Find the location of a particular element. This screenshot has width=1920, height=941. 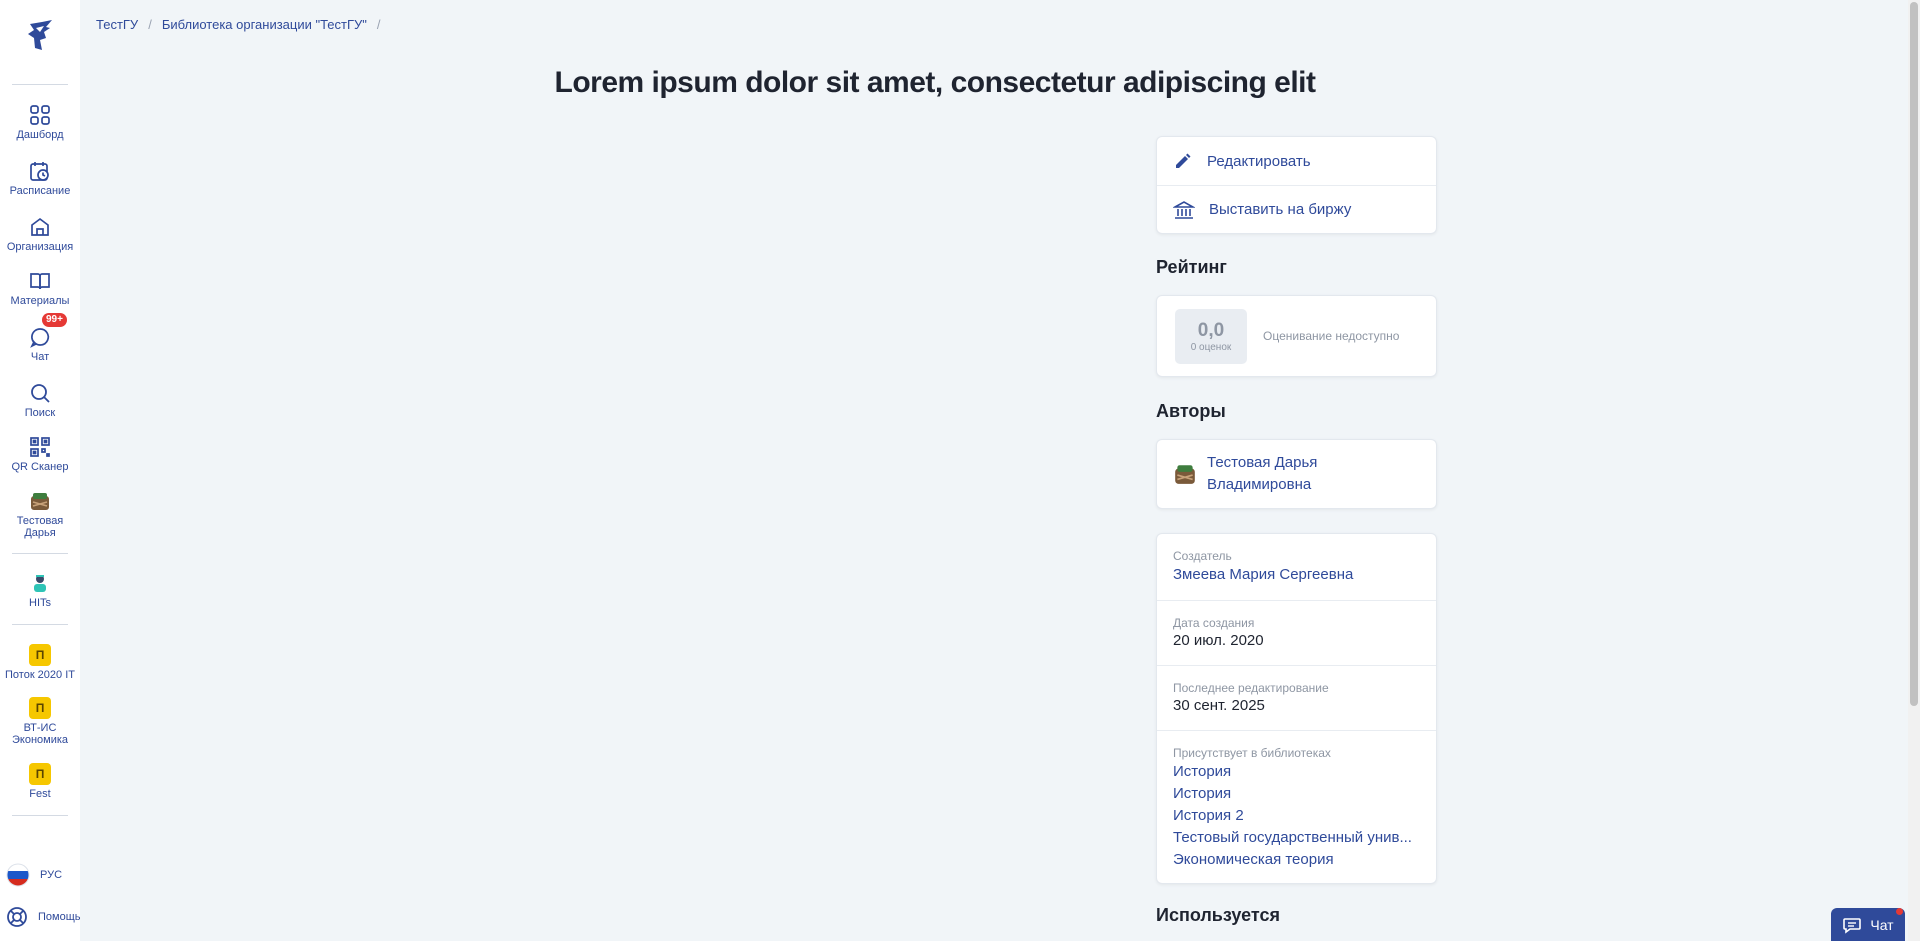

sidebar-item-hits: HITs is located at coordinates (40, 590).